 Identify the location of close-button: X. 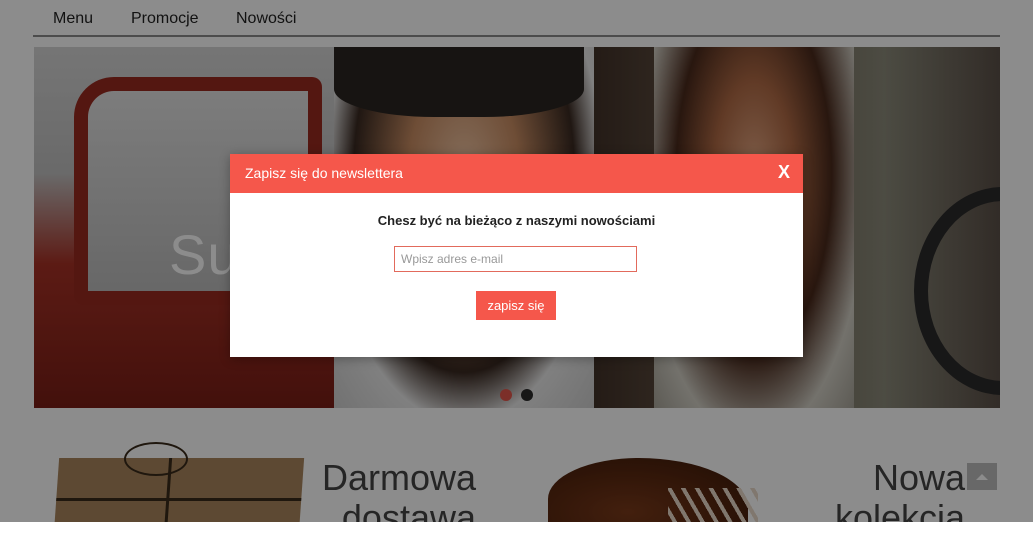
(784, 172).